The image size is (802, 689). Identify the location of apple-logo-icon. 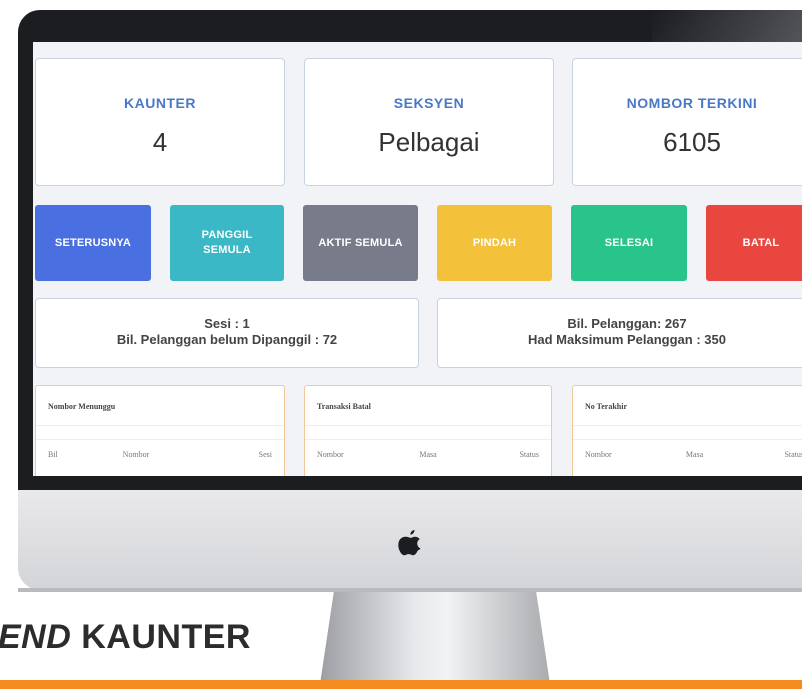
(409, 543).